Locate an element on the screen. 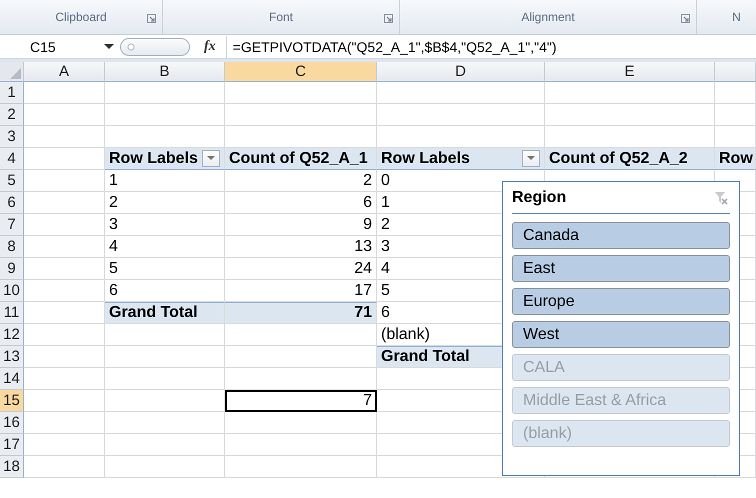  selected-cell: 7 is located at coordinates (301, 401).